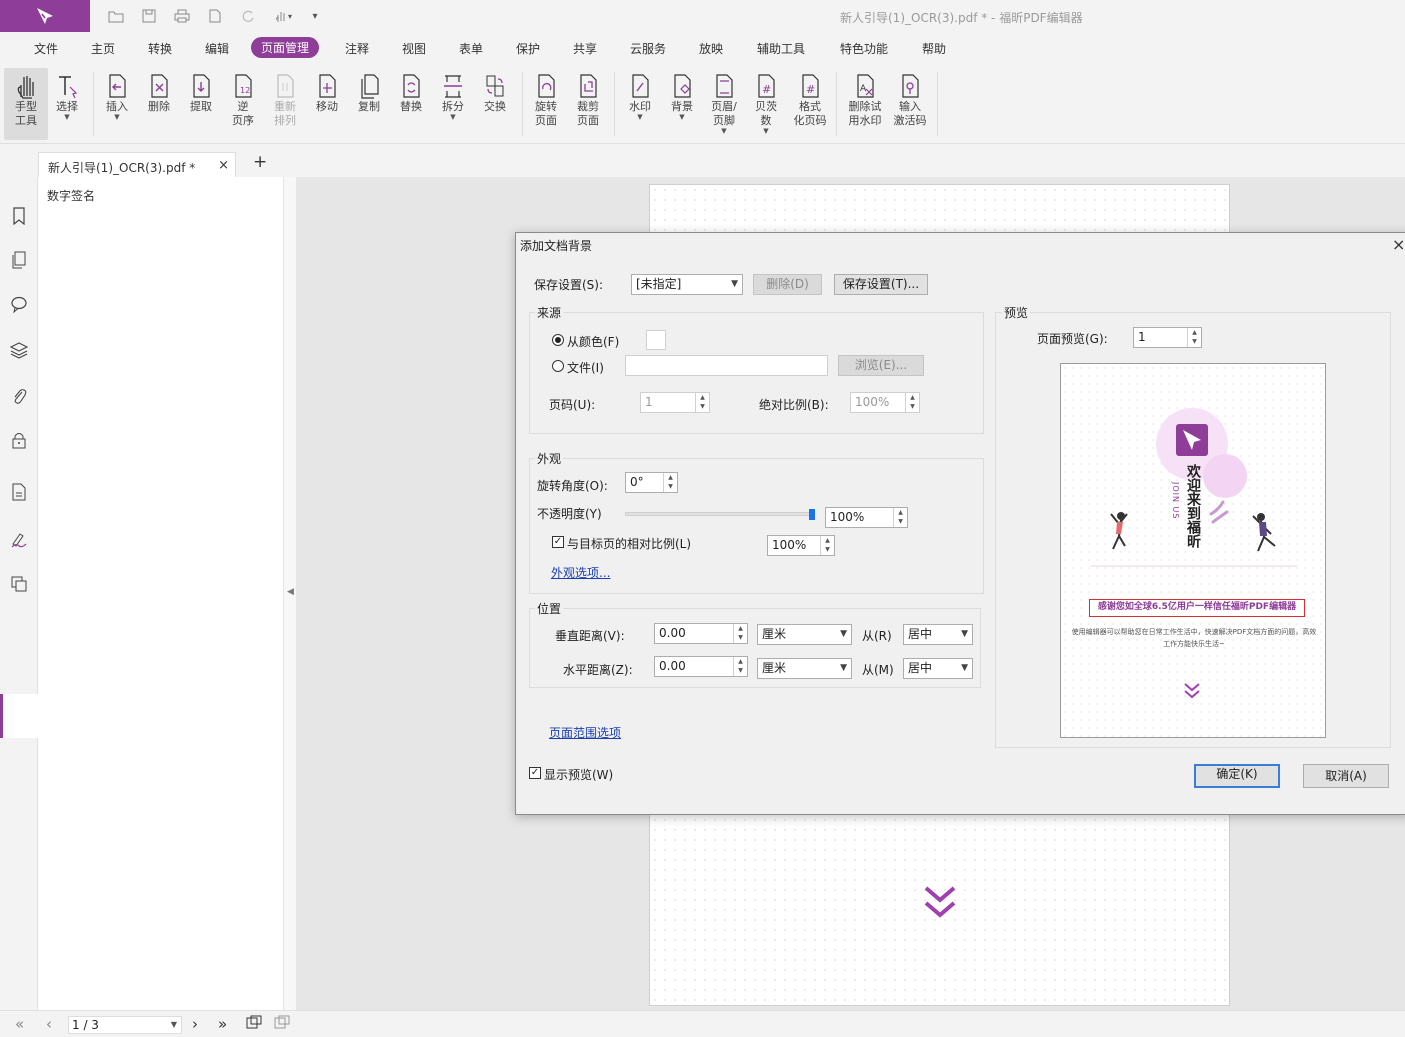 This screenshot has width=1405, height=1037. I want to click on collapse-arrow-icon: ◀, so click(290, 592).